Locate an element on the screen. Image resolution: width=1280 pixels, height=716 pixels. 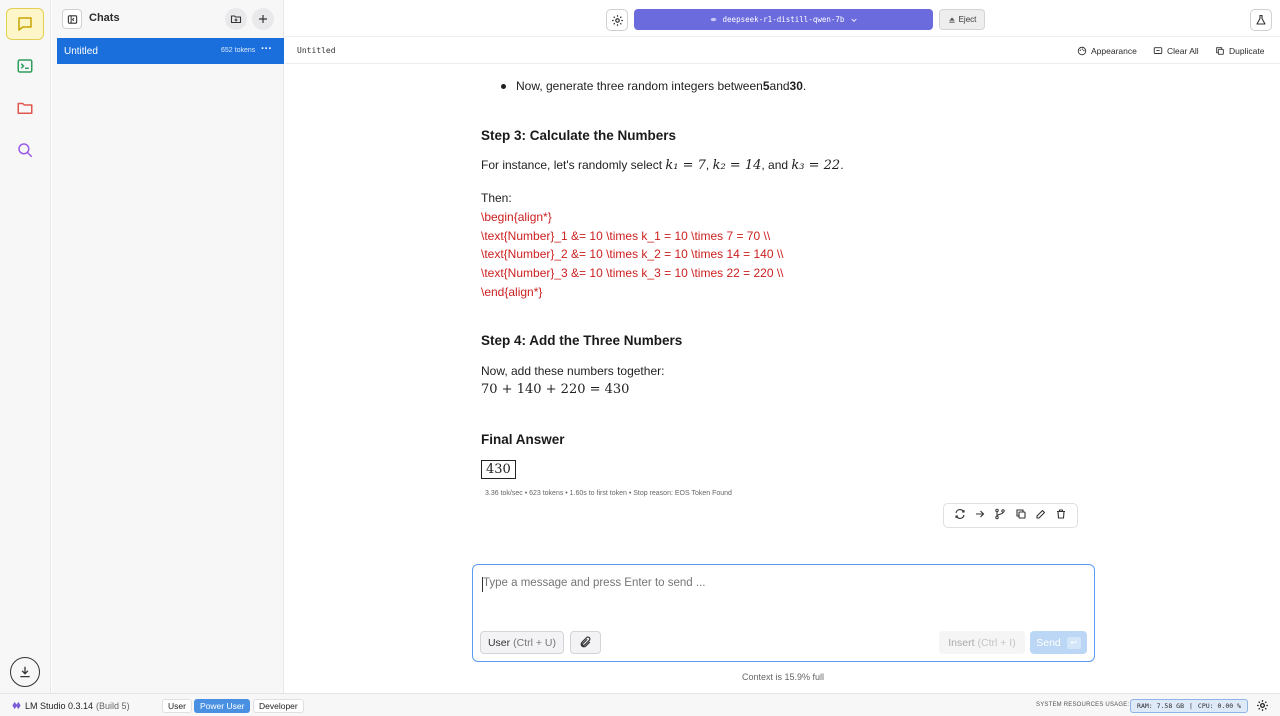
regenerate-button is located at coordinates (960, 516).